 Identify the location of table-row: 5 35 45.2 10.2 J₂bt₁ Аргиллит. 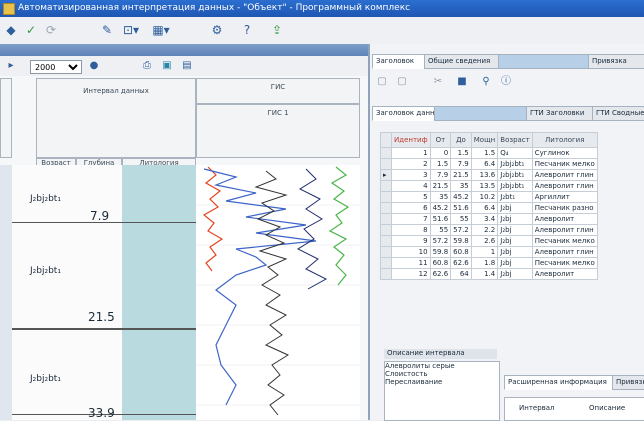
(489, 197).